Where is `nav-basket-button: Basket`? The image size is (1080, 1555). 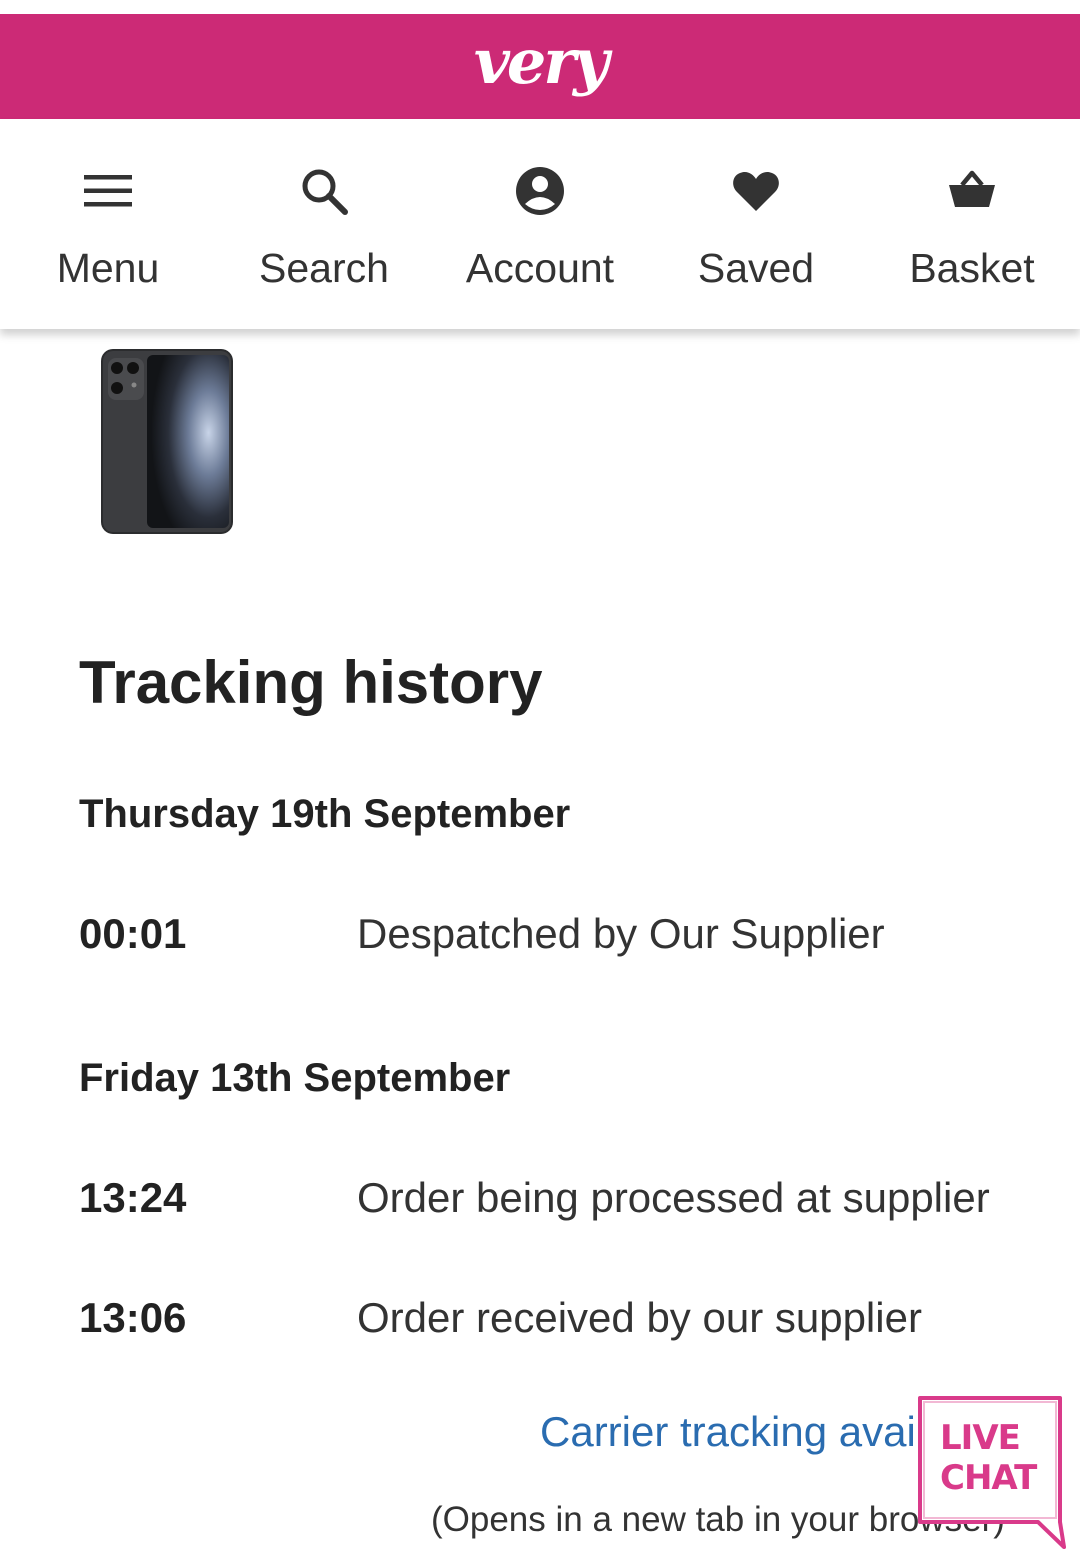 nav-basket-button: Basket is located at coordinates (972, 224).